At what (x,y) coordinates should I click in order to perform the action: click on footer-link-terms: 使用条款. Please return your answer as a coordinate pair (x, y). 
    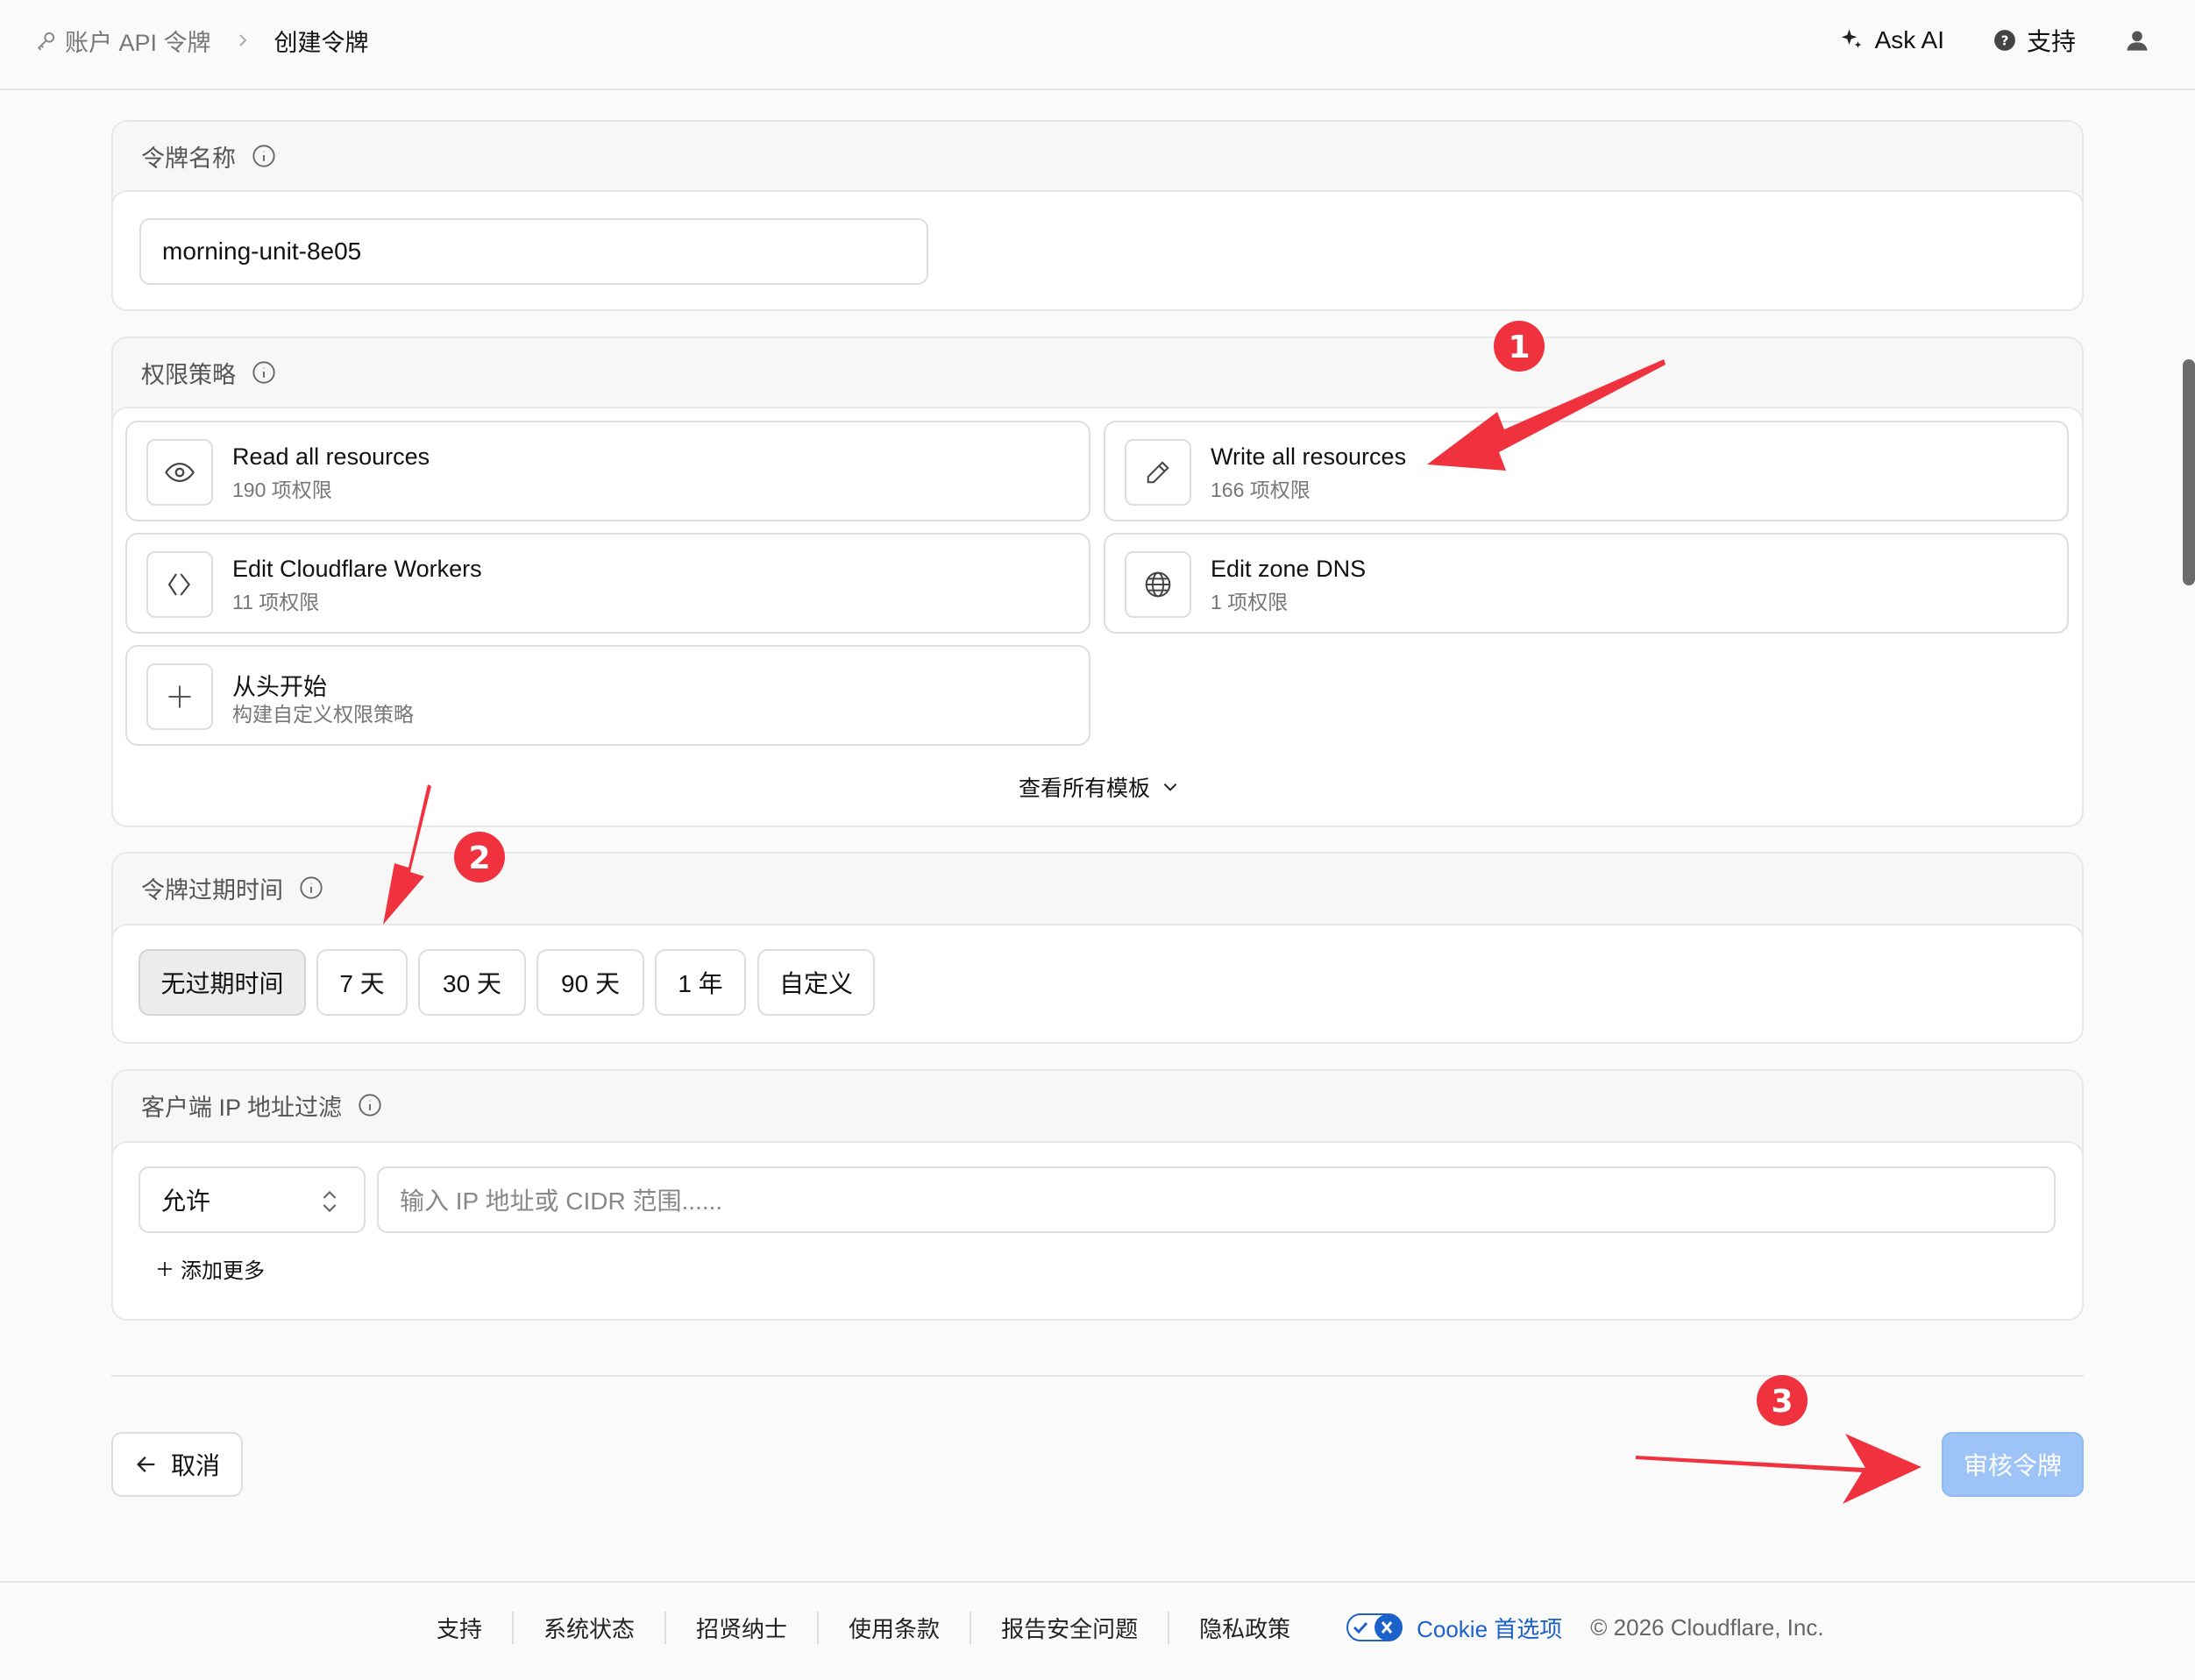
    Looking at the image, I should click on (895, 1627).